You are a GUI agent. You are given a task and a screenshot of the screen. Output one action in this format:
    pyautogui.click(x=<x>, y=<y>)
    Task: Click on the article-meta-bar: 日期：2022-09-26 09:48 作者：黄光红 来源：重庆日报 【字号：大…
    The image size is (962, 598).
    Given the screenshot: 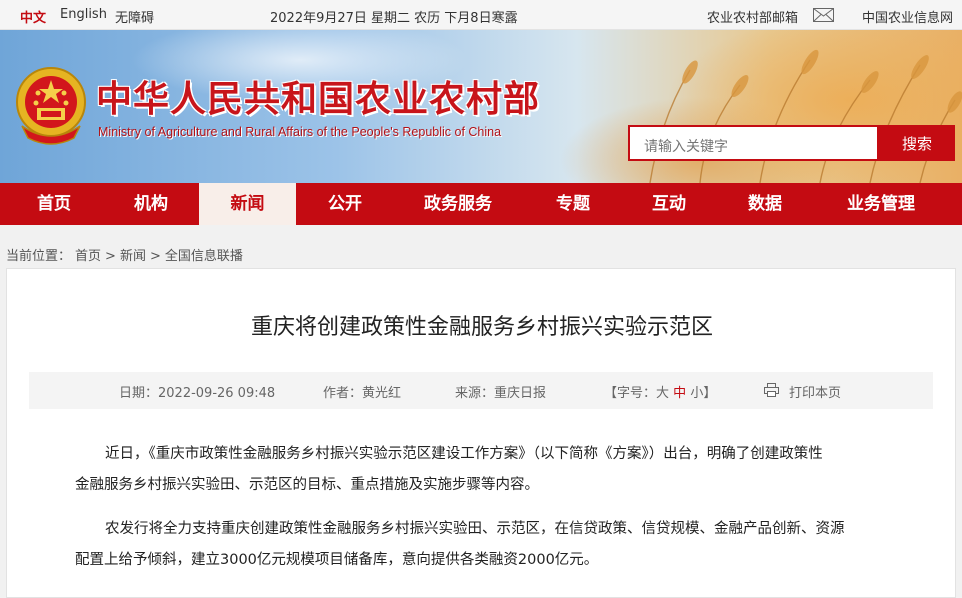 What is the action you would take?
    pyautogui.click(x=481, y=390)
    